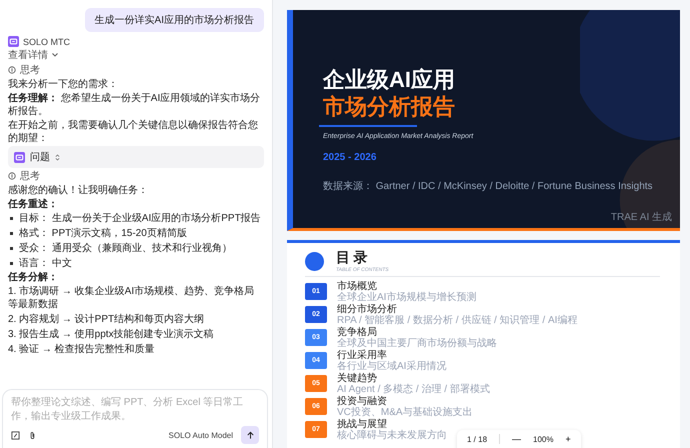 This screenshot has height=448, width=690. What do you see at coordinates (357, 286) in the screenshot?
I see `section-title: 市场概览` at bounding box center [357, 286].